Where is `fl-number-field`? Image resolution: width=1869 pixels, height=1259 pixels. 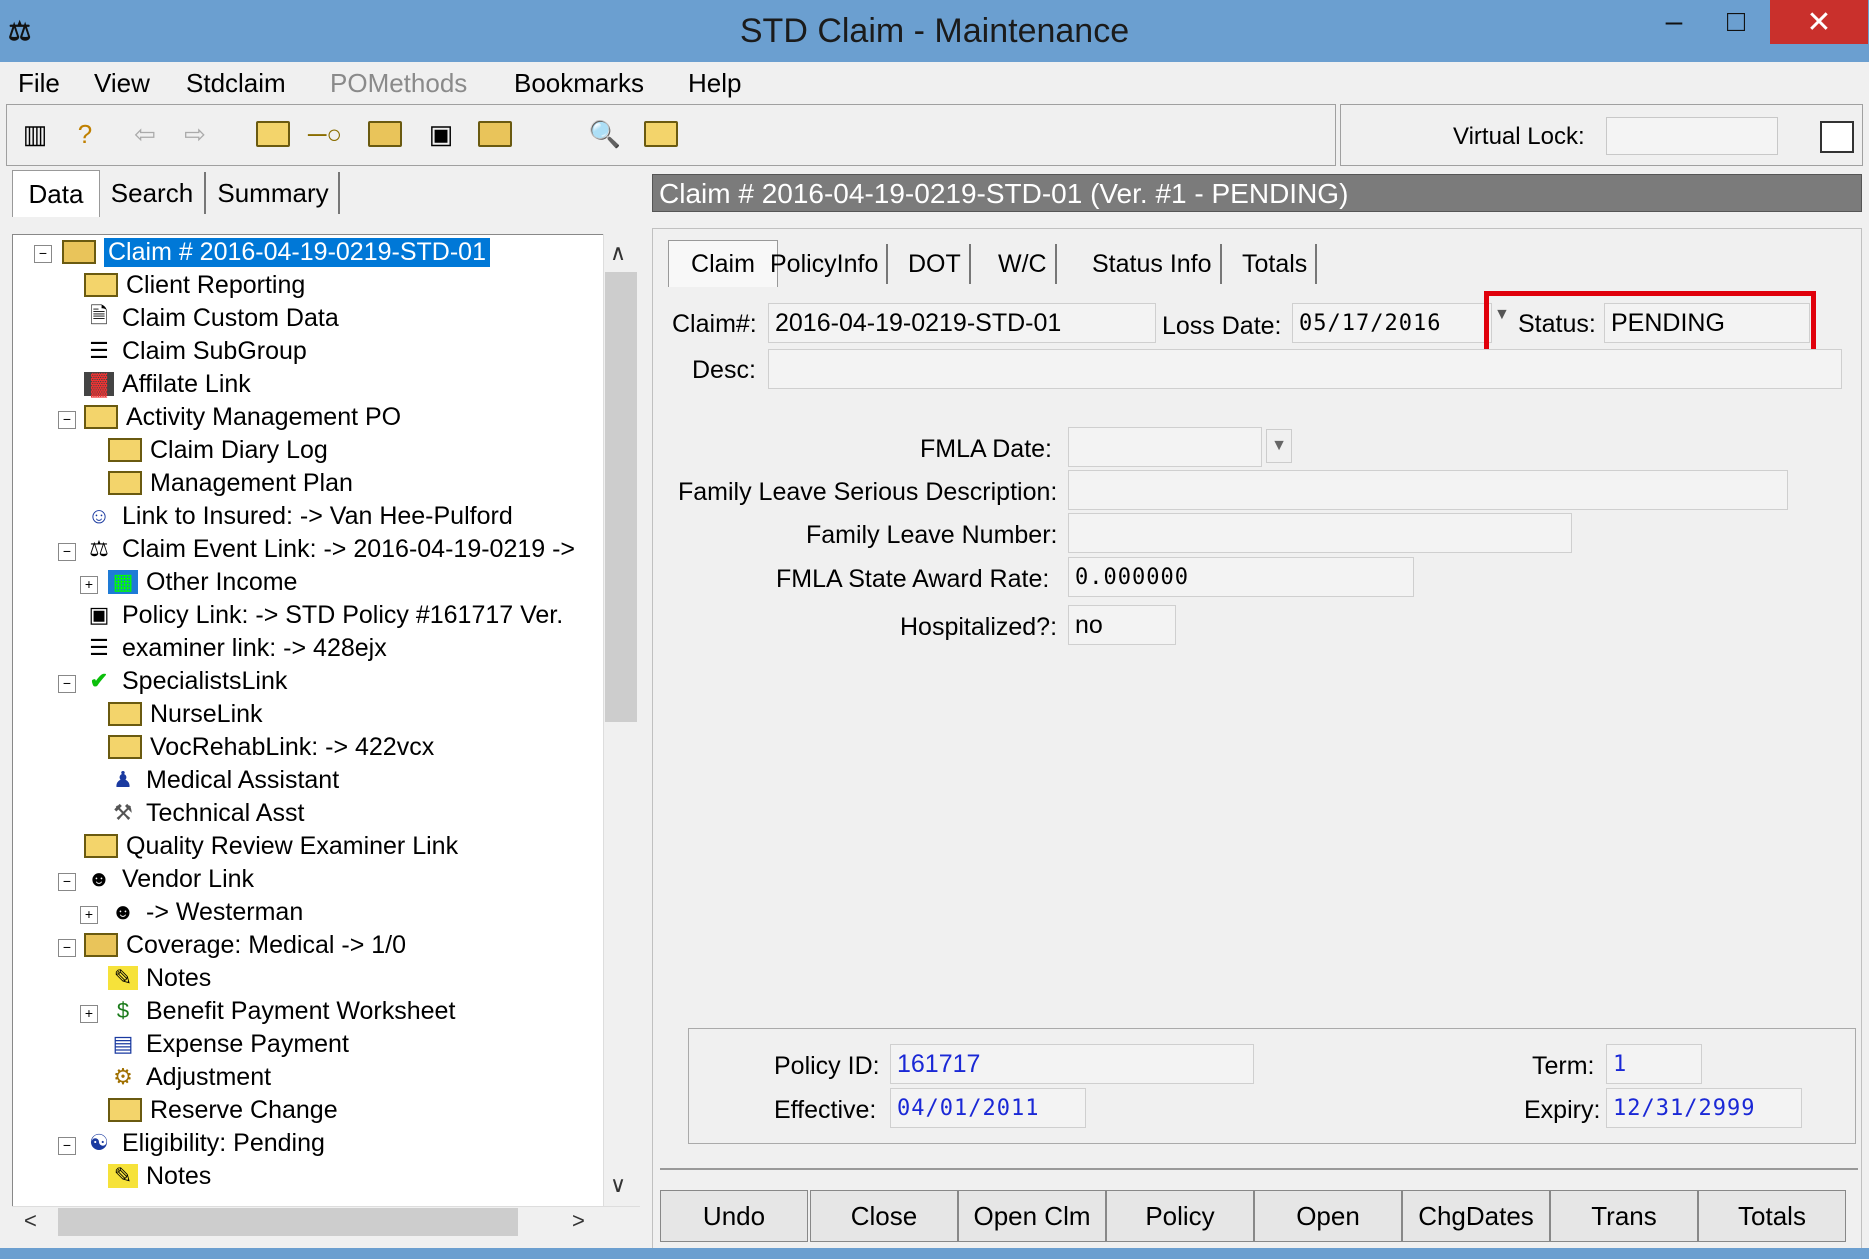
fl-number-field is located at coordinates (1320, 533).